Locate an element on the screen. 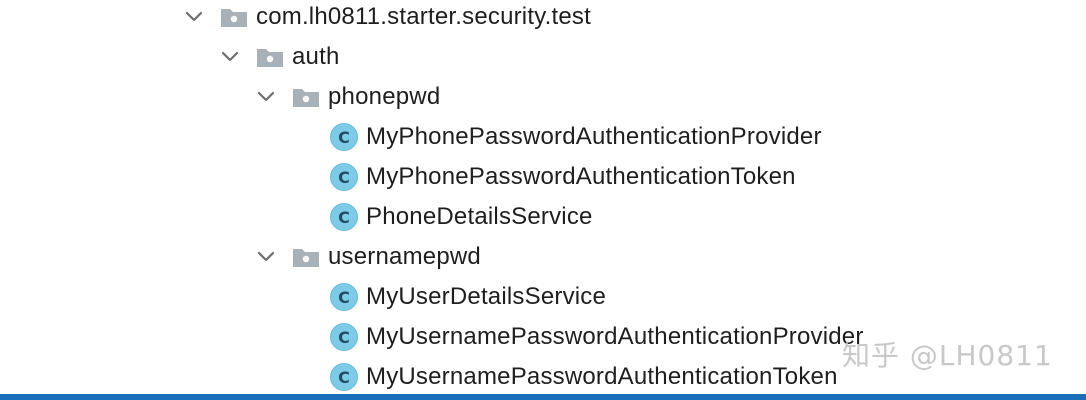 The image size is (1086, 400). tree-item-class: C MyPhonePasswordAuthenticationProvider is located at coordinates (576, 137).